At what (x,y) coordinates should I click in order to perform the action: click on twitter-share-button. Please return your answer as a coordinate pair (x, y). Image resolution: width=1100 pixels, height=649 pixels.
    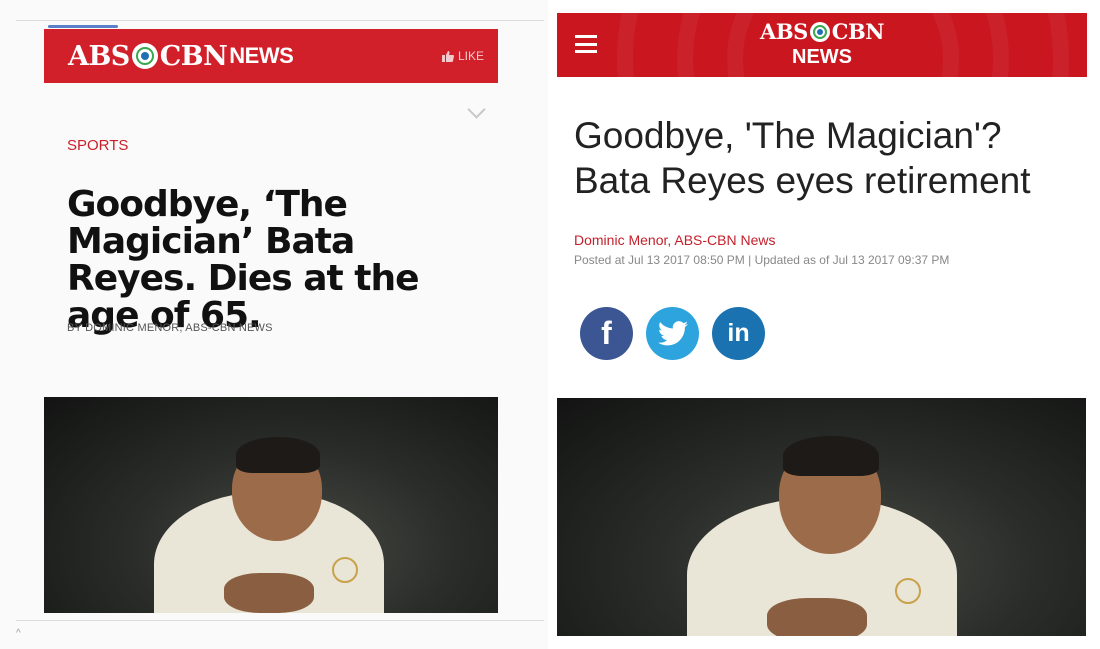
    Looking at the image, I should click on (672, 333).